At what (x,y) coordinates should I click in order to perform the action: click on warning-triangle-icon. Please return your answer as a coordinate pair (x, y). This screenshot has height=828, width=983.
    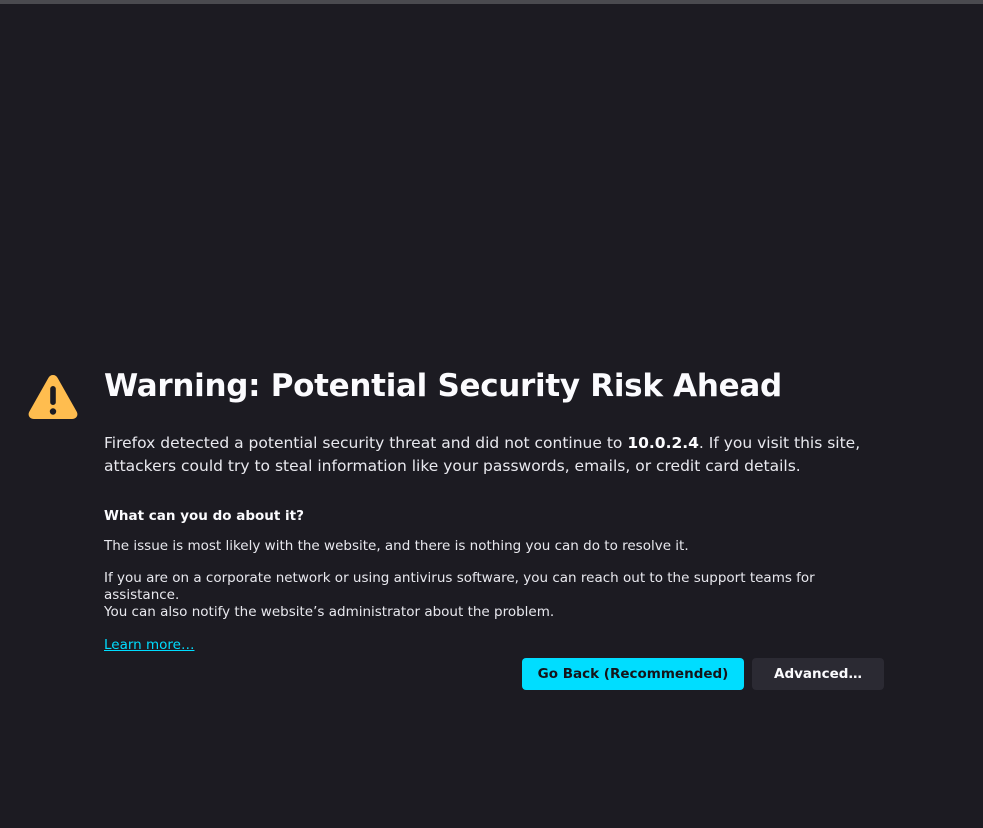
    Looking at the image, I should click on (53, 397).